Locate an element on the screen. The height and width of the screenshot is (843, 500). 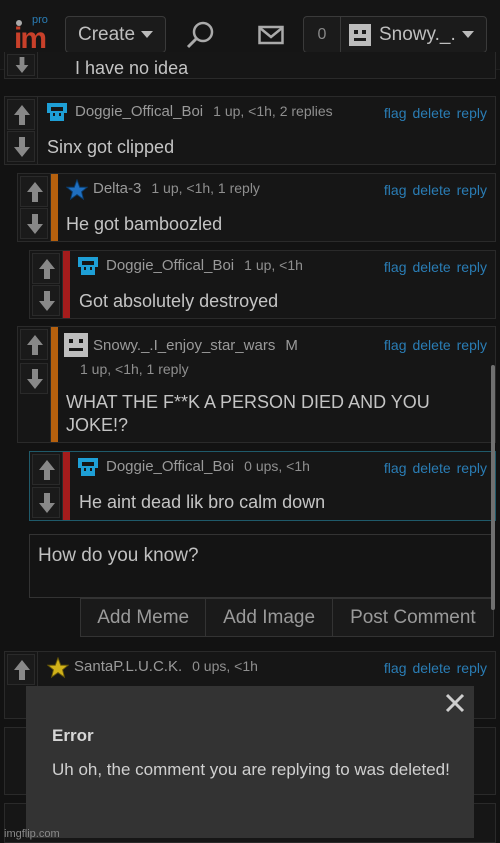
create-button: Create is located at coordinates (115, 34).